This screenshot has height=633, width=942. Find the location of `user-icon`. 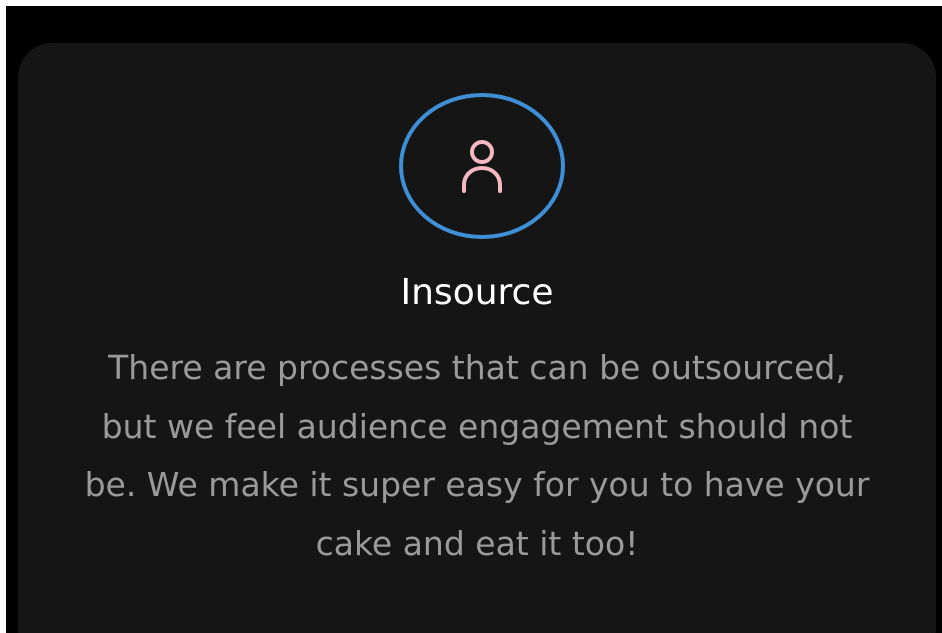

user-icon is located at coordinates (482, 166).